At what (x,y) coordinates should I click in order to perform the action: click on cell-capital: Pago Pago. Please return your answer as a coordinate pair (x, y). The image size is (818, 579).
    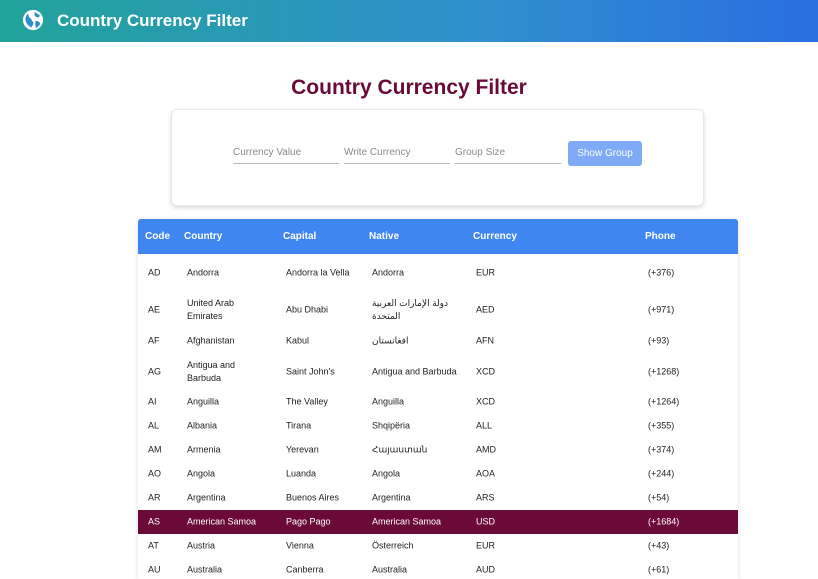
    Looking at the image, I should click on (308, 521).